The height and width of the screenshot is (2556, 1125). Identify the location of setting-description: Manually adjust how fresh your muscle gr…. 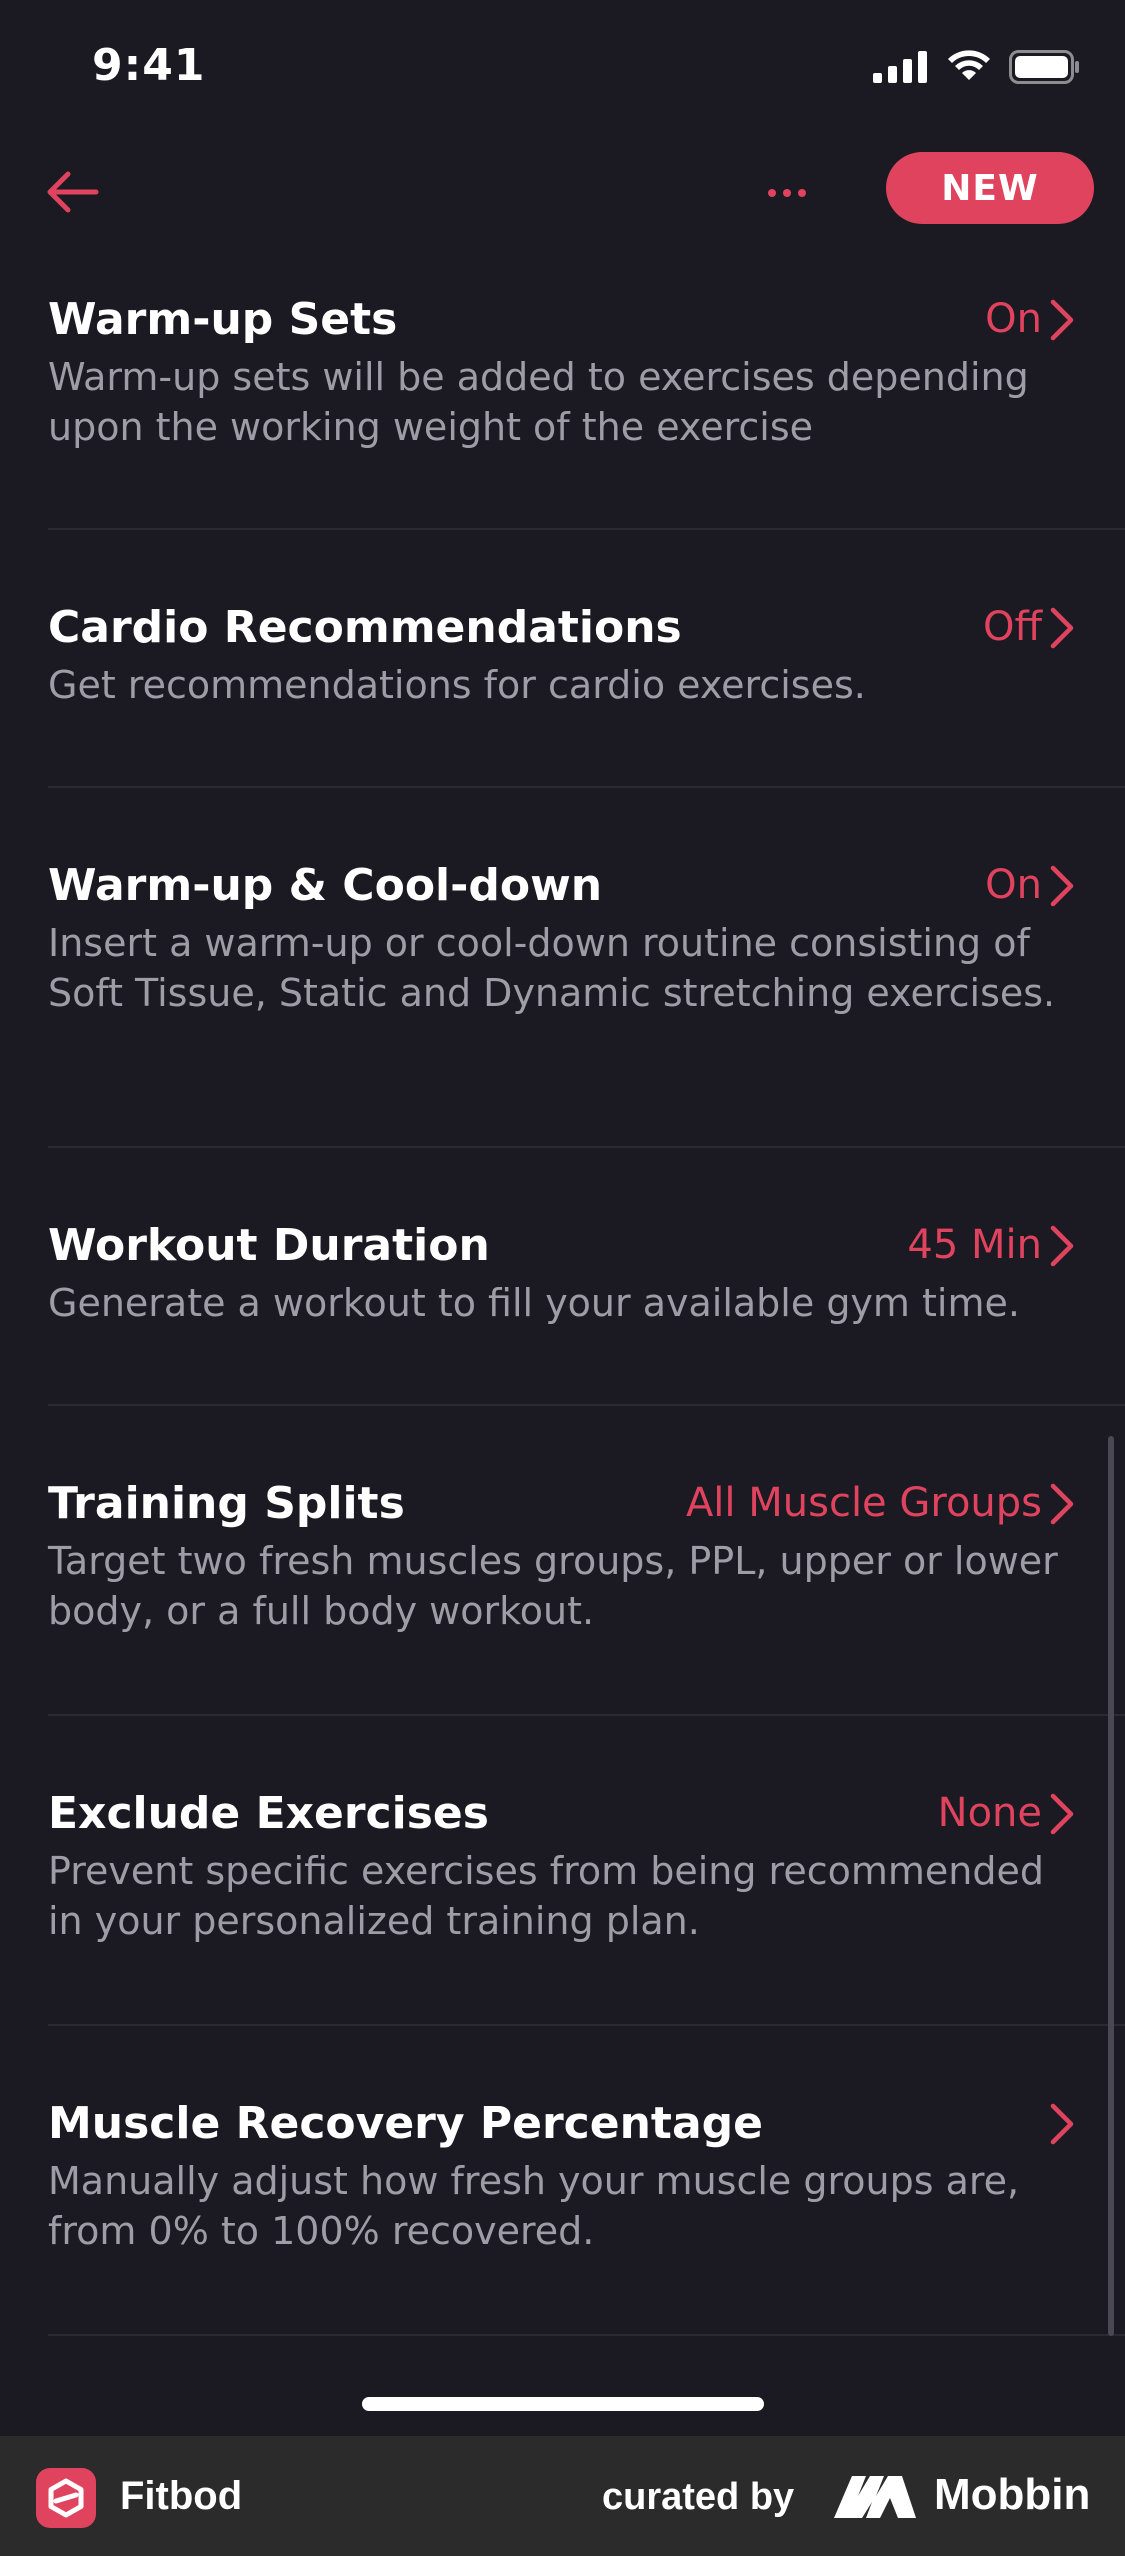
(534, 2206).